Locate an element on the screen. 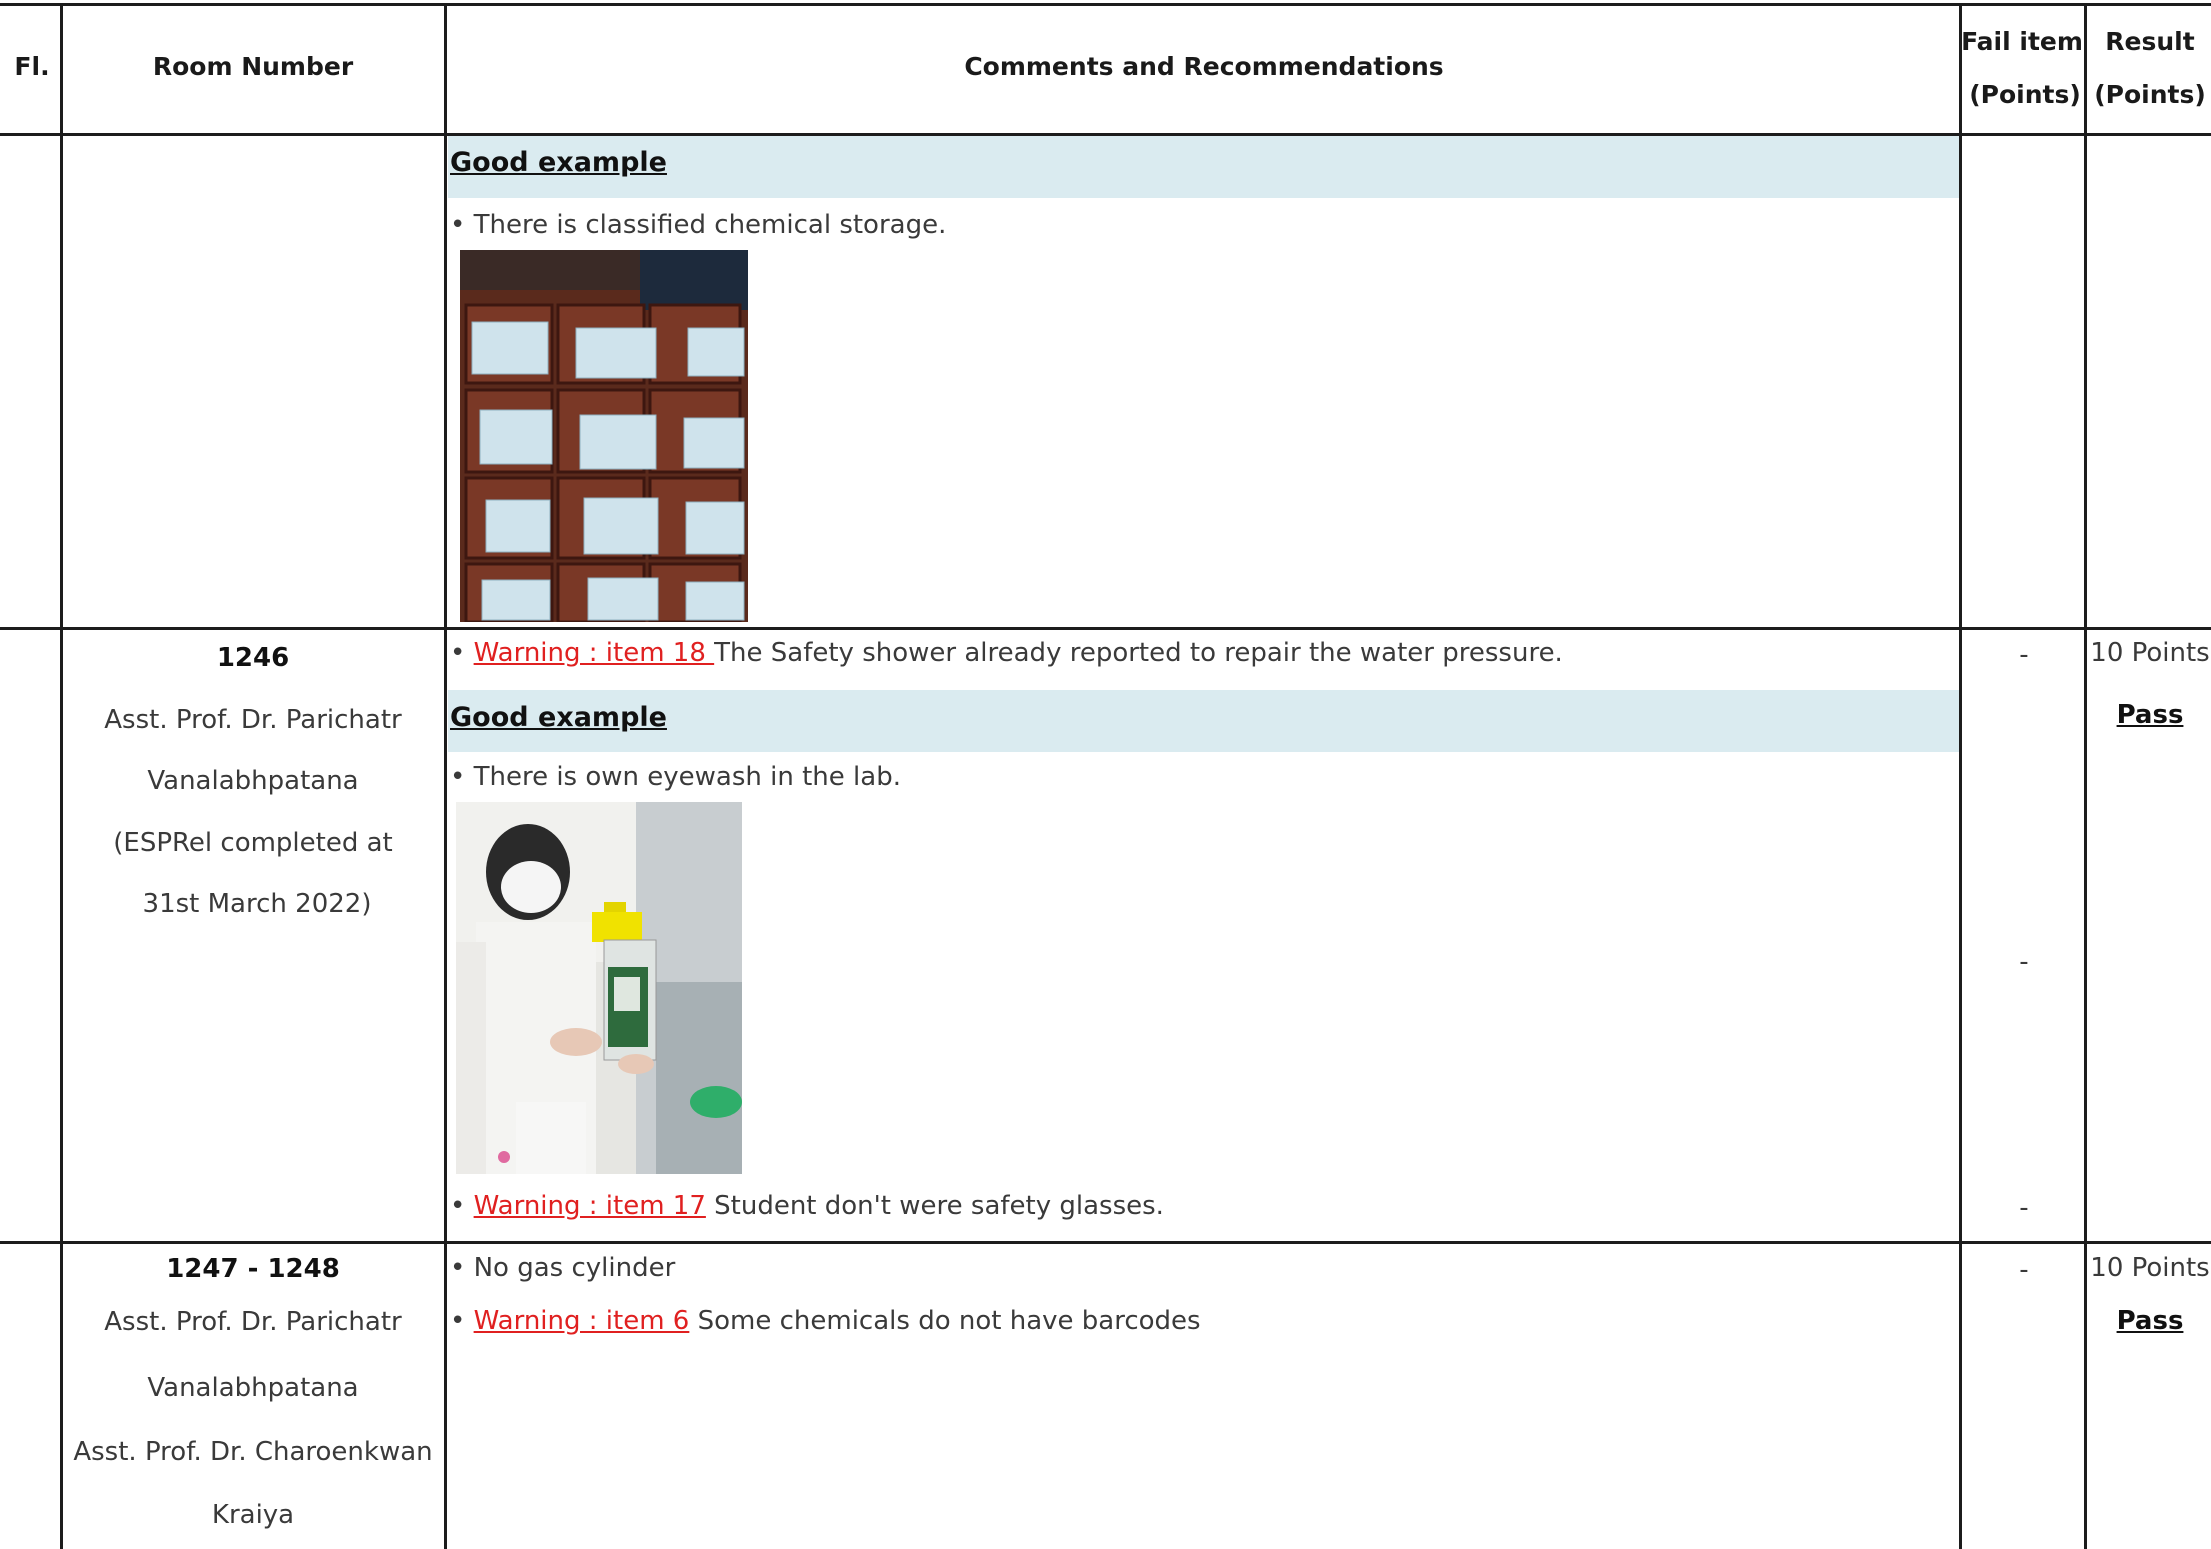  warning-link-item-18: Warning : item 18 is located at coordinates (594, 653).